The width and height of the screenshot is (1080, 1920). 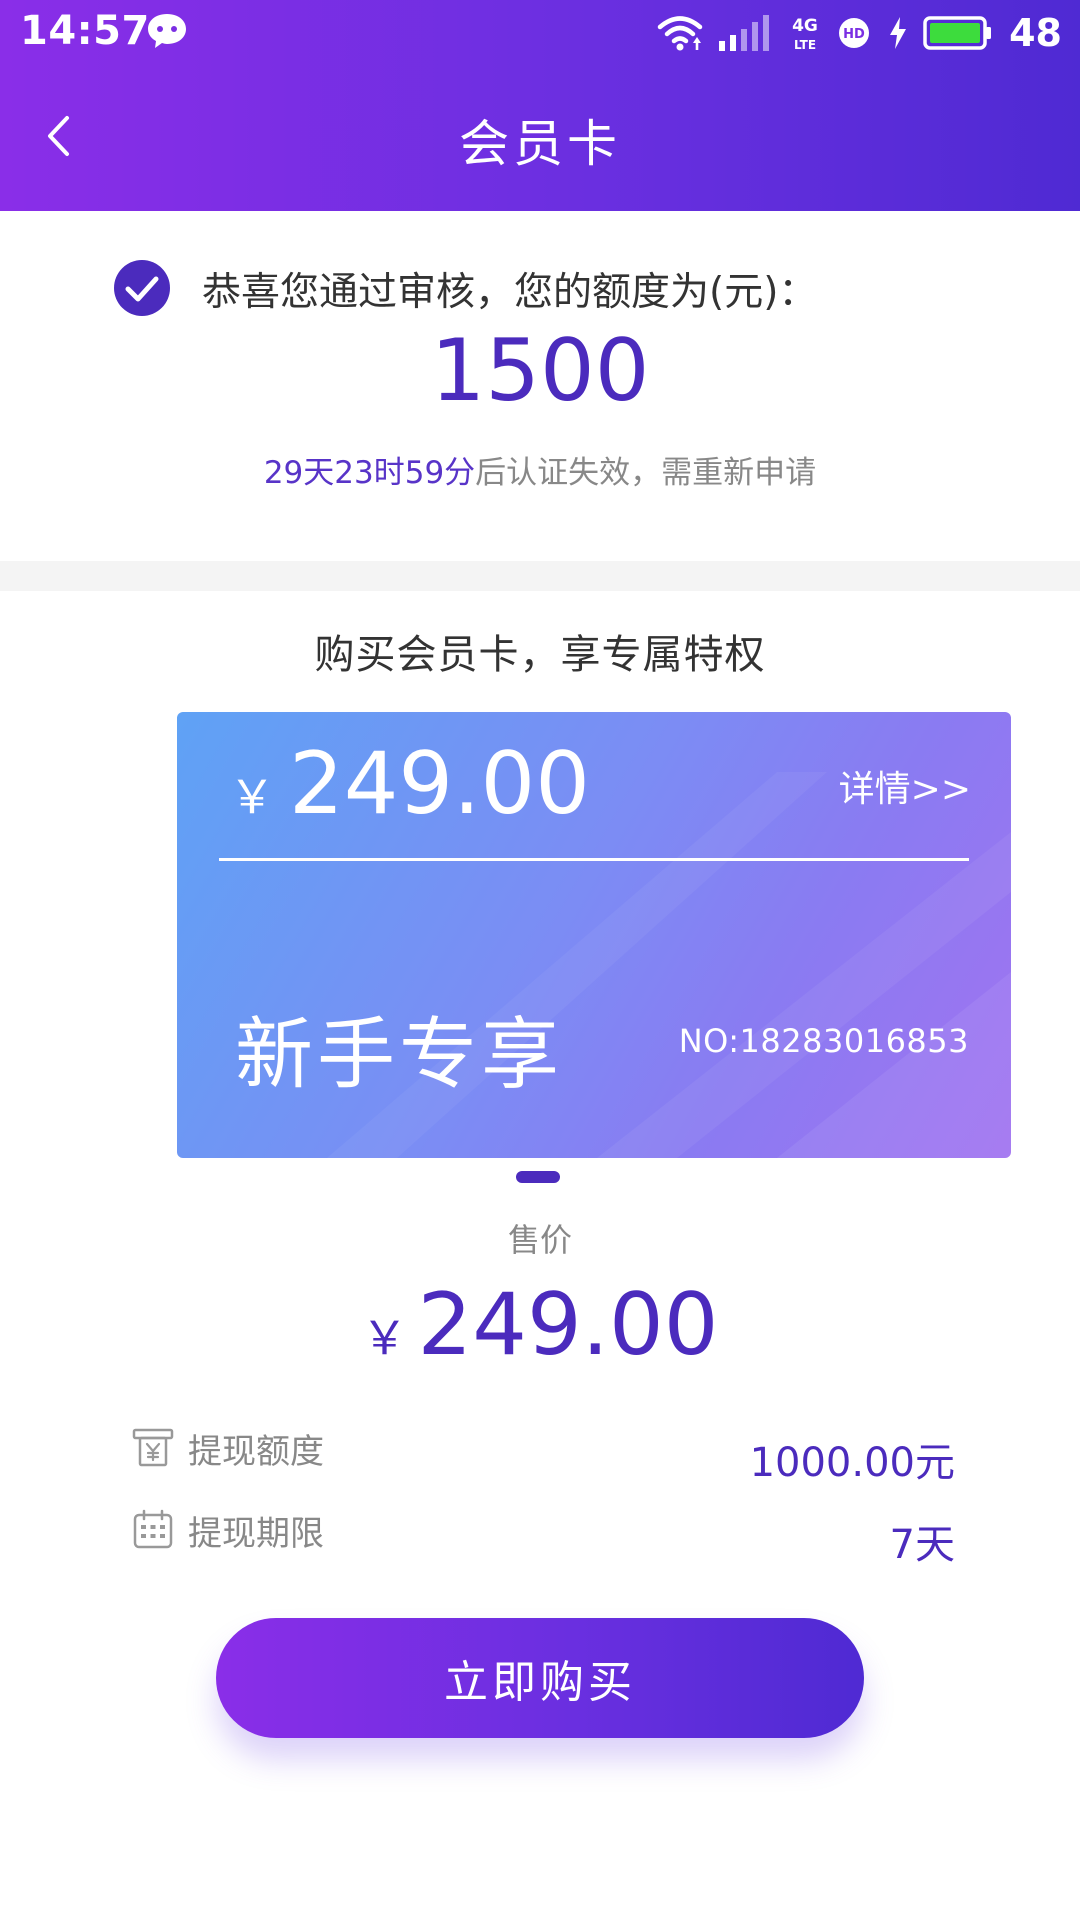 I want to click on approval-message: 恭喜您通过审核，您的额度为(元)：, so click(x=510, y=292).